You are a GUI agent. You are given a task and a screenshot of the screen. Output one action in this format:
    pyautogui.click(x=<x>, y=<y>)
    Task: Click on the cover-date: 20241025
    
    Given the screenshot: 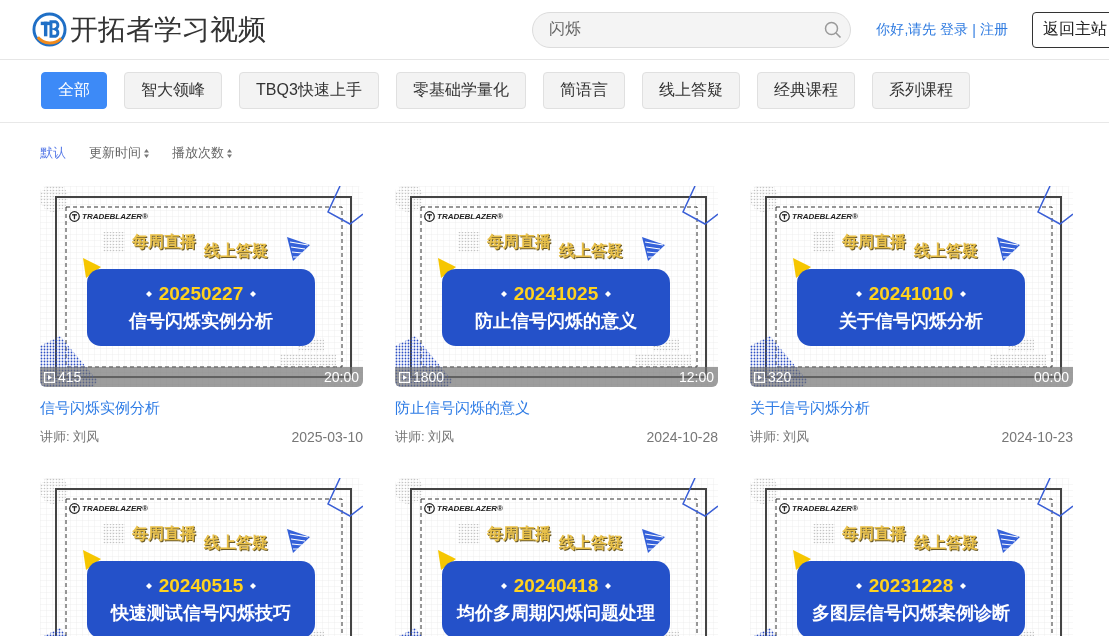 What is the action you would take?
    pyautogui.click(x=556, y=293)
    